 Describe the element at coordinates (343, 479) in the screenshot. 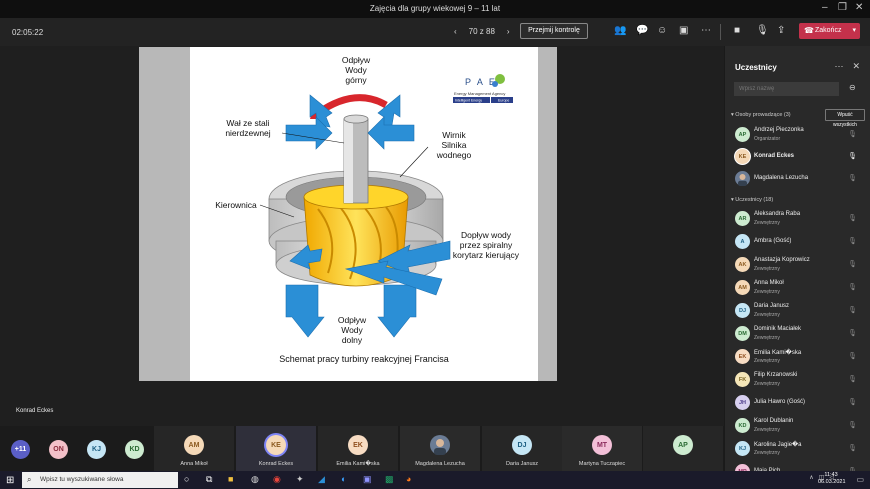

I see `edge-icon: ◐` at that location.